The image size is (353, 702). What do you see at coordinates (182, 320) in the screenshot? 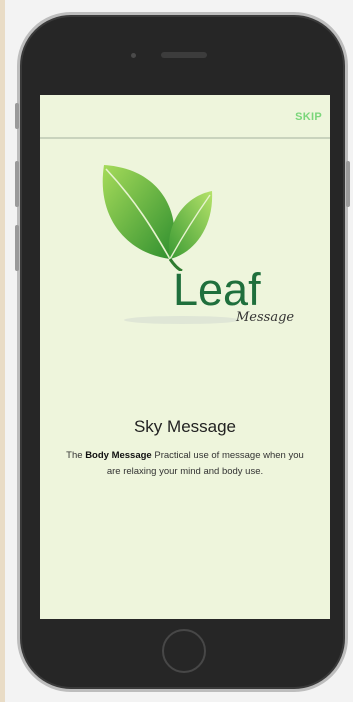
I see `logo-underline-shadow` at bounding box center [182, 320].